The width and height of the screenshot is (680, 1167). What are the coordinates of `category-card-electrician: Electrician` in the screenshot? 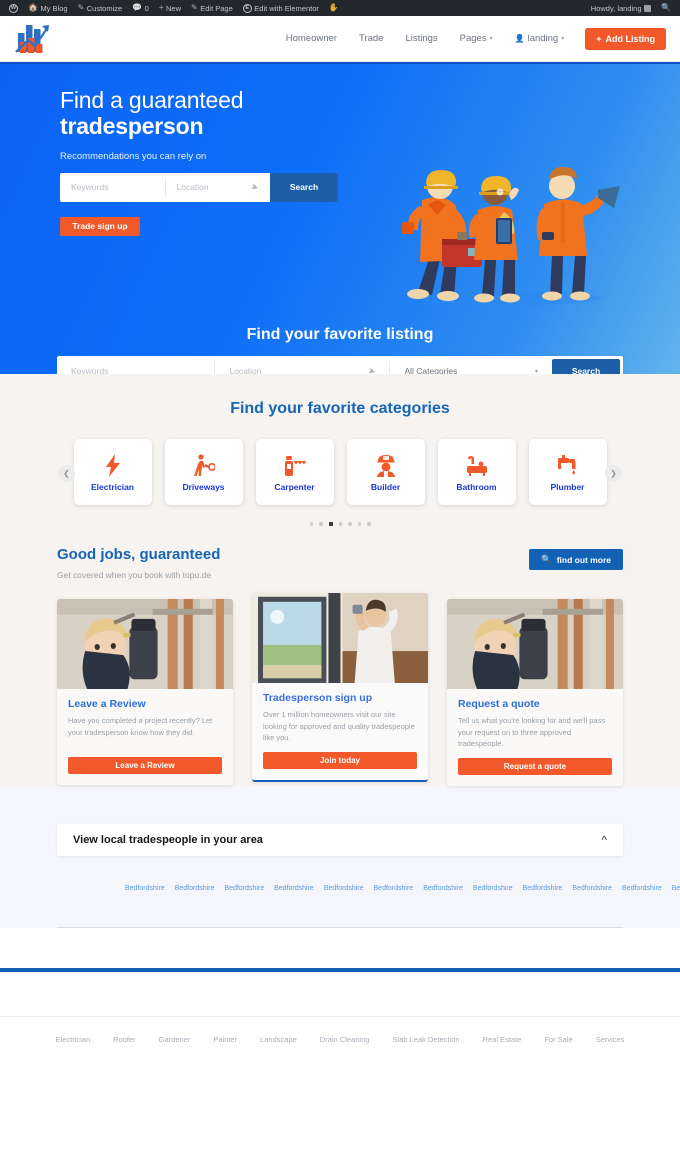 It's located at (112, 472).